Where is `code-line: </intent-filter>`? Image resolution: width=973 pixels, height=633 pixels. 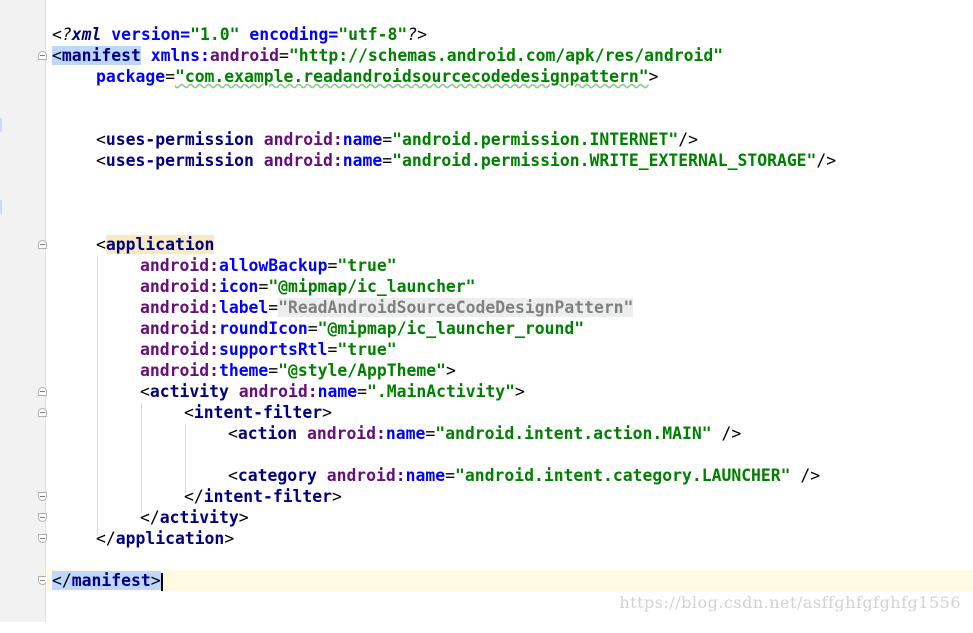 code-line: </intent-filter> is located at coordinates (486, 496).